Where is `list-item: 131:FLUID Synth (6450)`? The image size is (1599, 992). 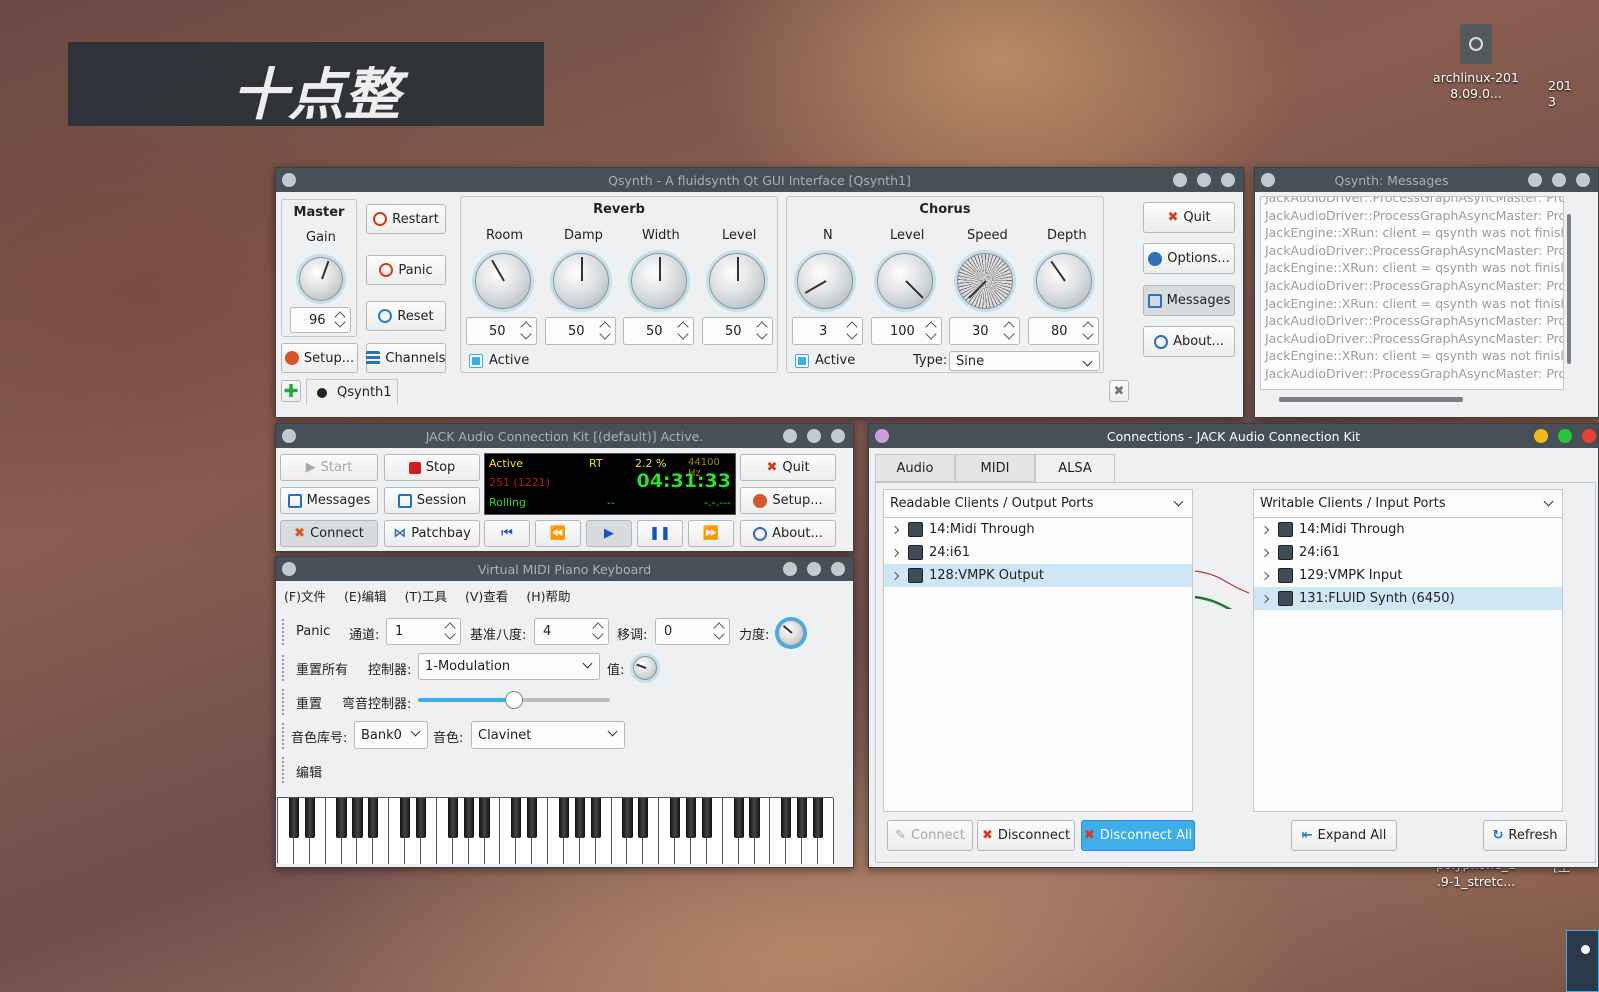 list-item: 131:FLUID Synth (6450) is located at coordinates (1408, 598).